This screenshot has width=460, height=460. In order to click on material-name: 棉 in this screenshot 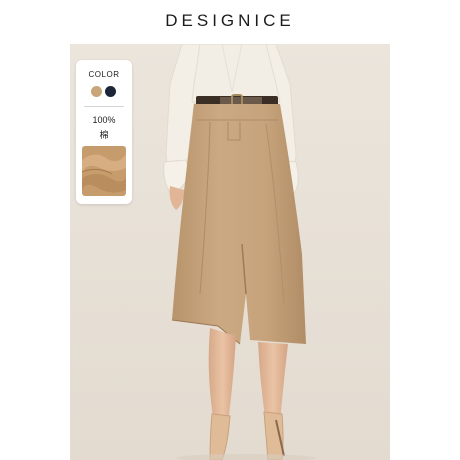, I will do `click(104, 135)`.